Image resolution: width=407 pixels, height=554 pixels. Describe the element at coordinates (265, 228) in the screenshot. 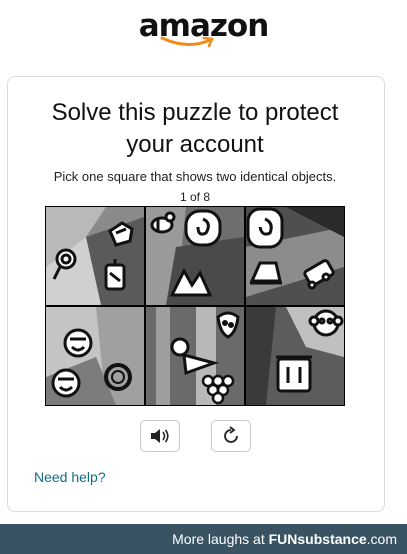

I see `spiral-icon` at that location.